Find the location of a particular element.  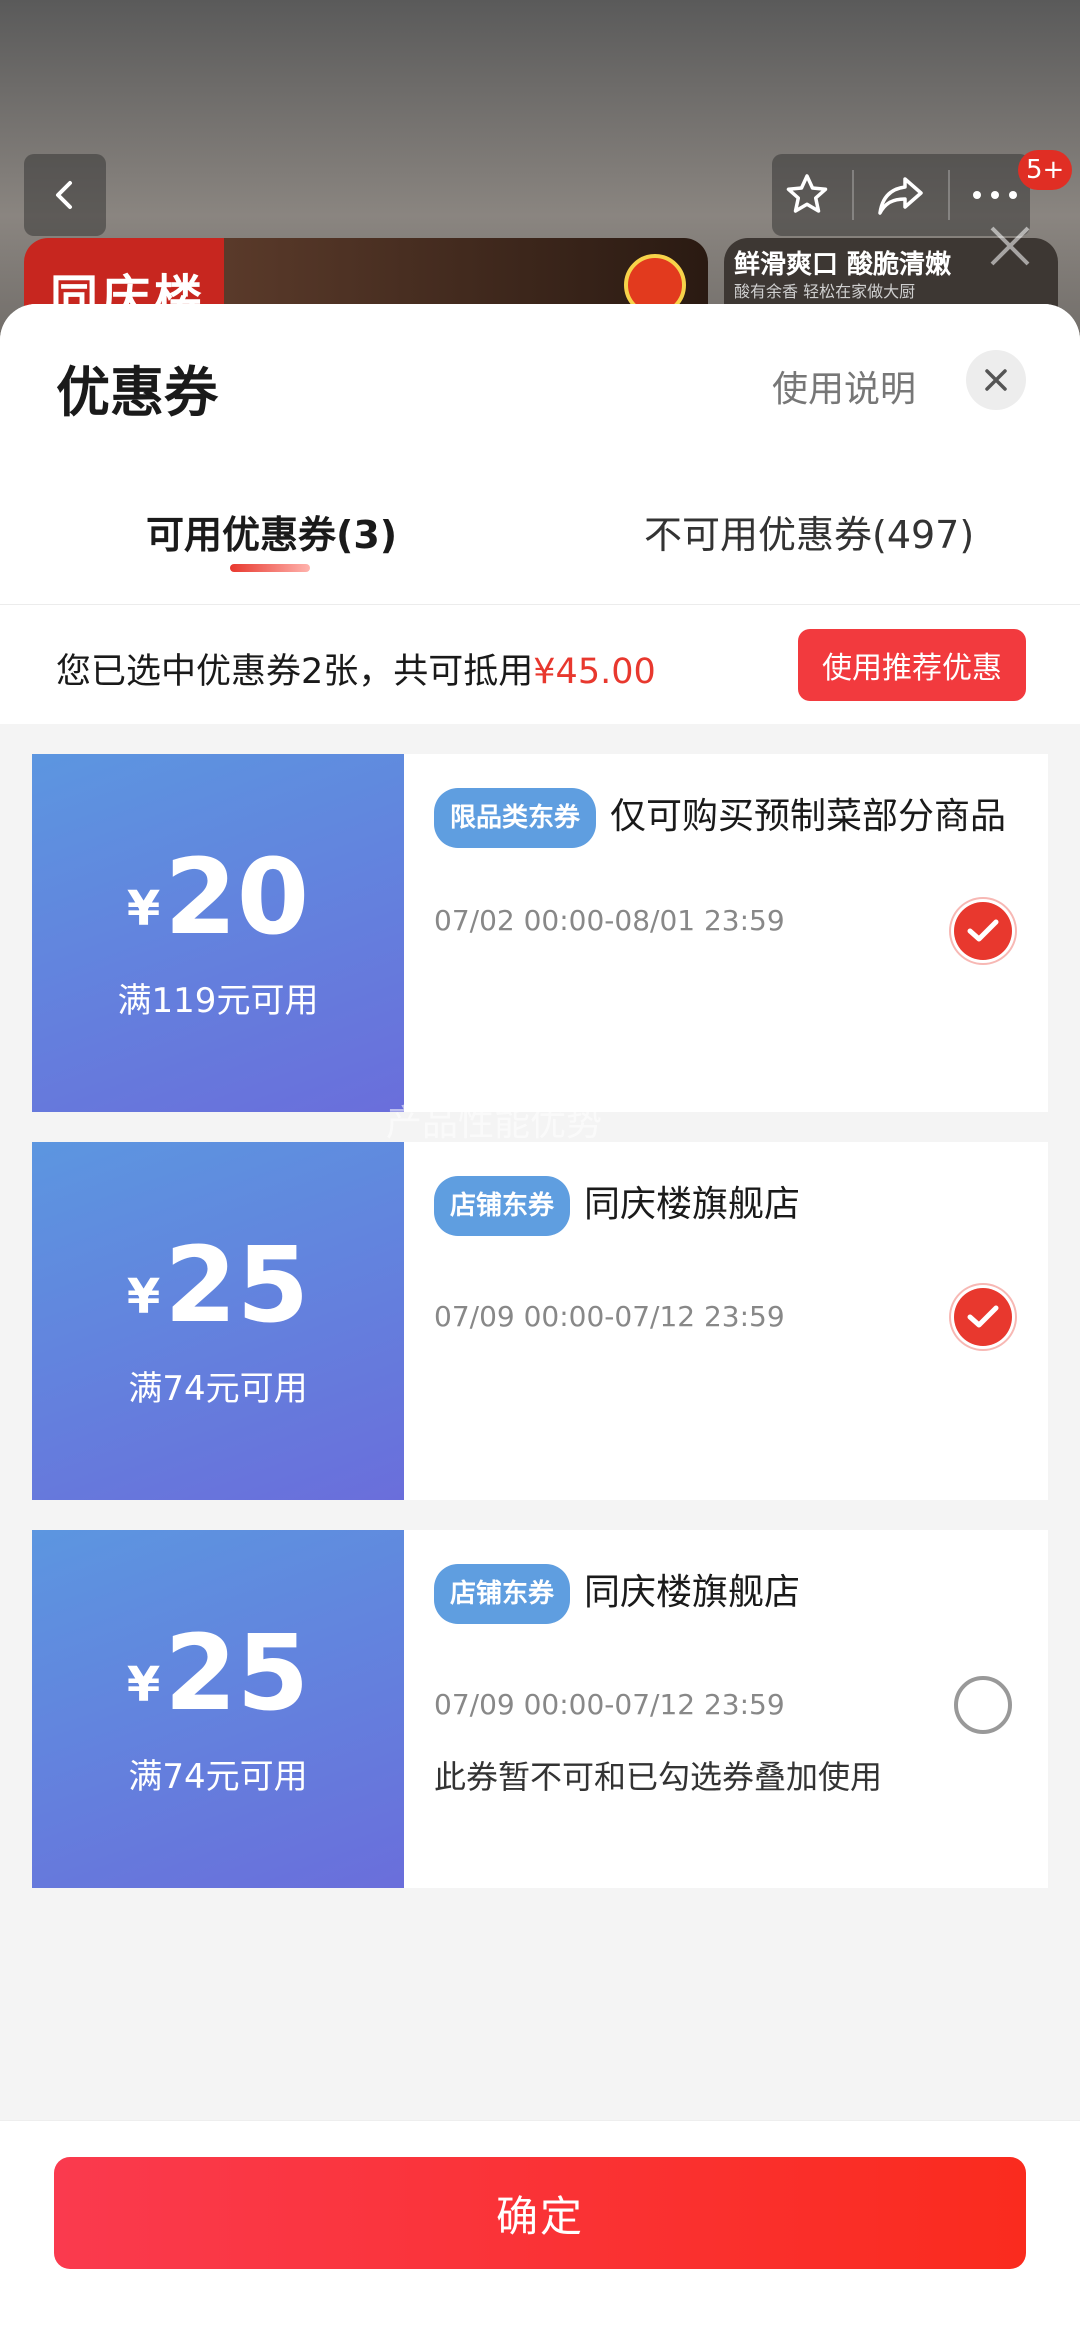

footer-bar: 确定 is located at coordinates (540, 2232).